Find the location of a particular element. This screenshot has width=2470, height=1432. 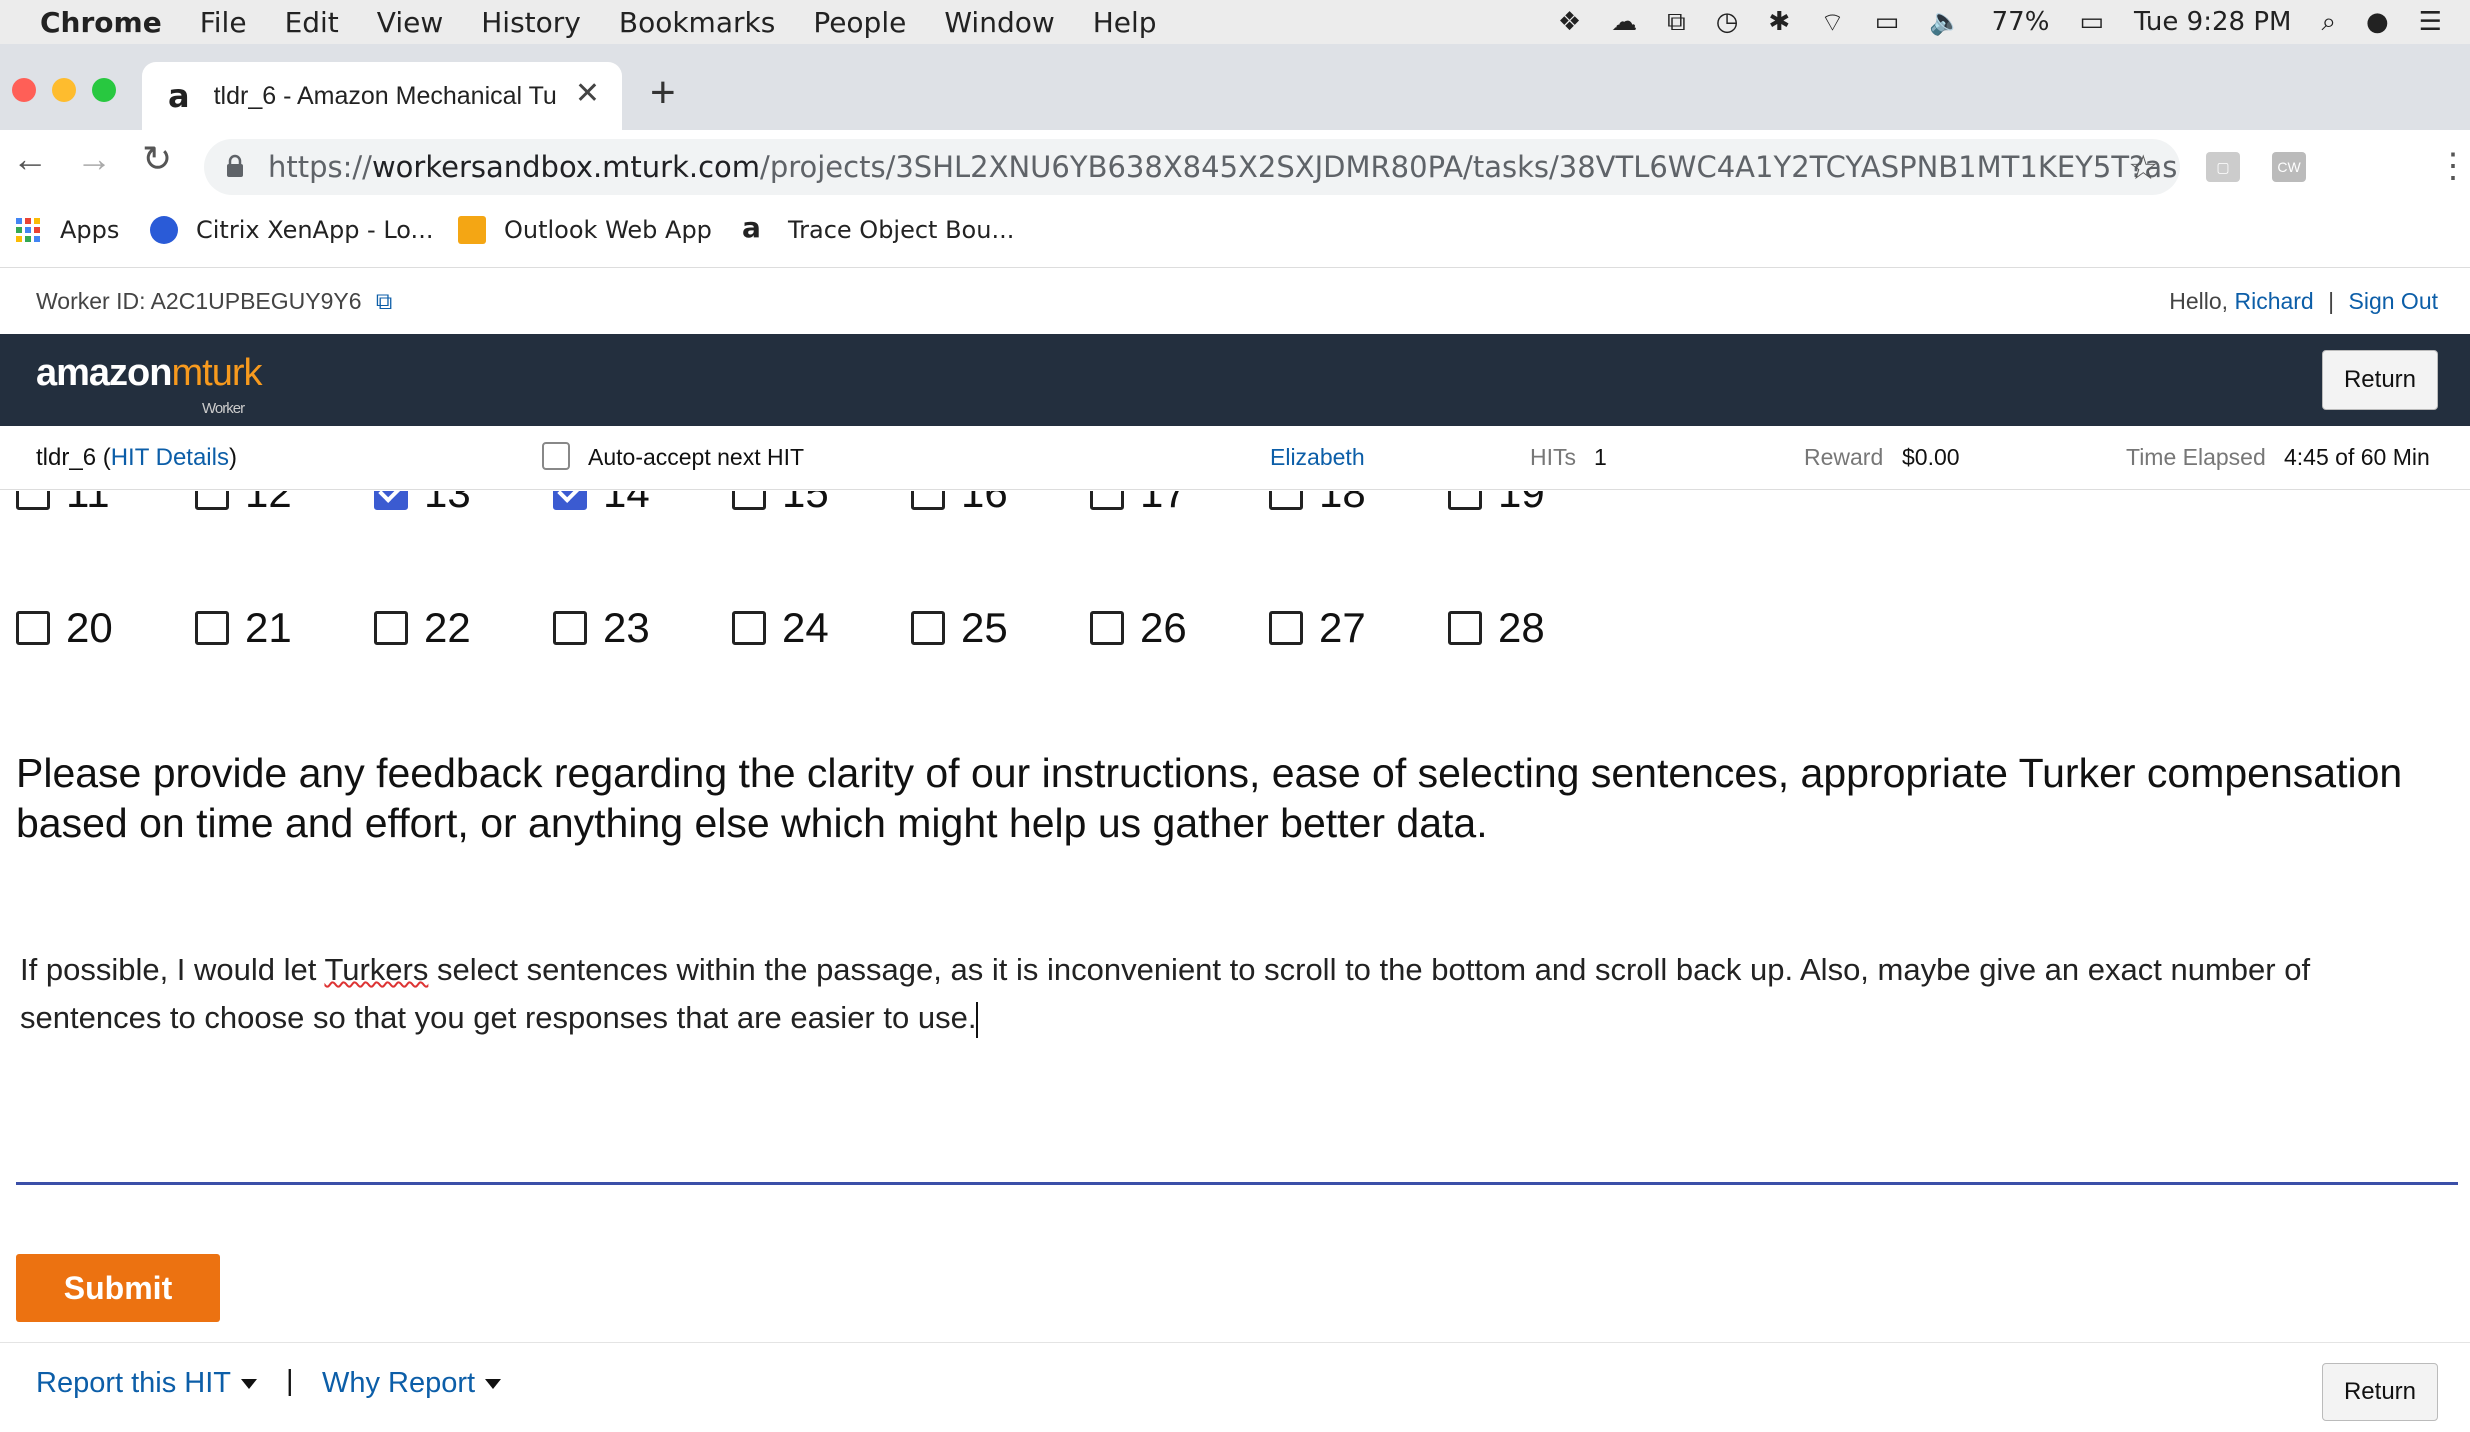

dropbox-icon: ❖ is located at coordinates (1569, 22).